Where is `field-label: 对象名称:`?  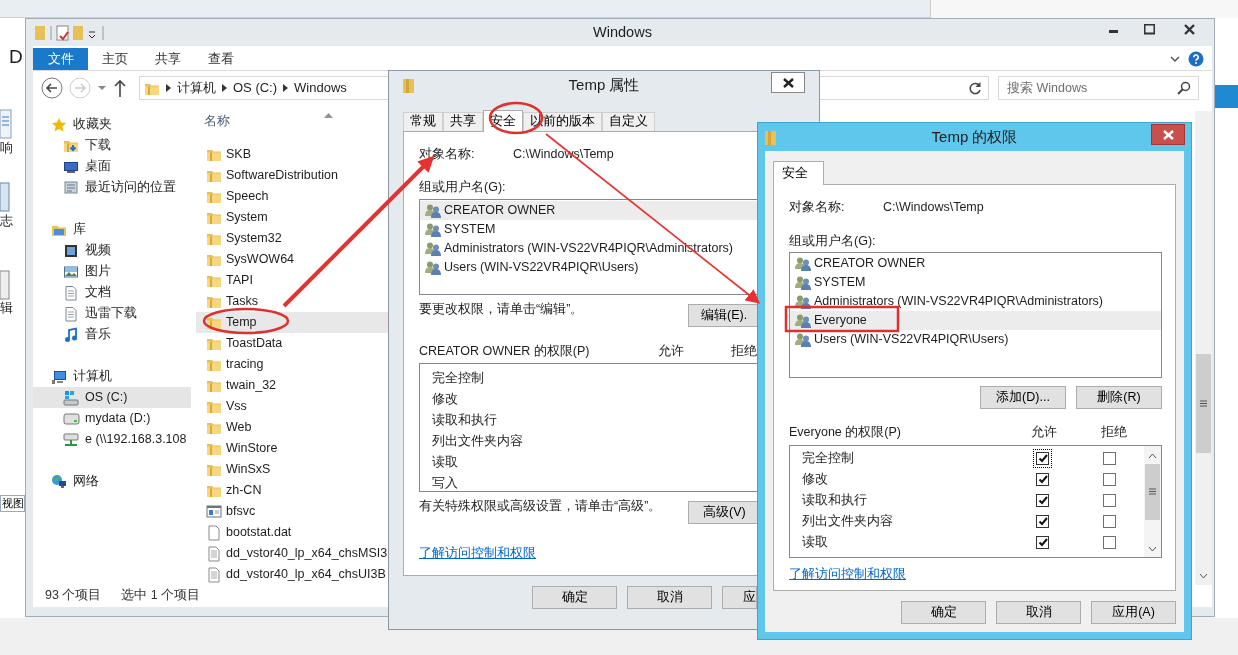
field-label: 对象名称: is located at coordinates (817, 208).